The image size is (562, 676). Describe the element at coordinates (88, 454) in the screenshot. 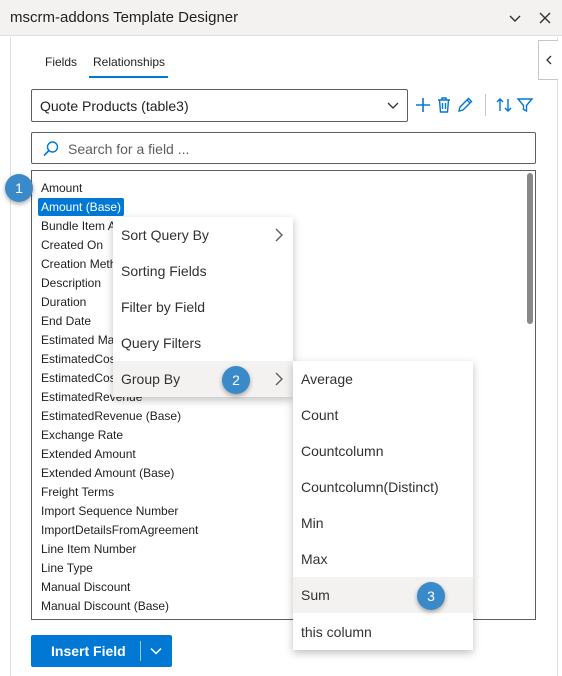

I see `list-item: Extended Amount` at that location.